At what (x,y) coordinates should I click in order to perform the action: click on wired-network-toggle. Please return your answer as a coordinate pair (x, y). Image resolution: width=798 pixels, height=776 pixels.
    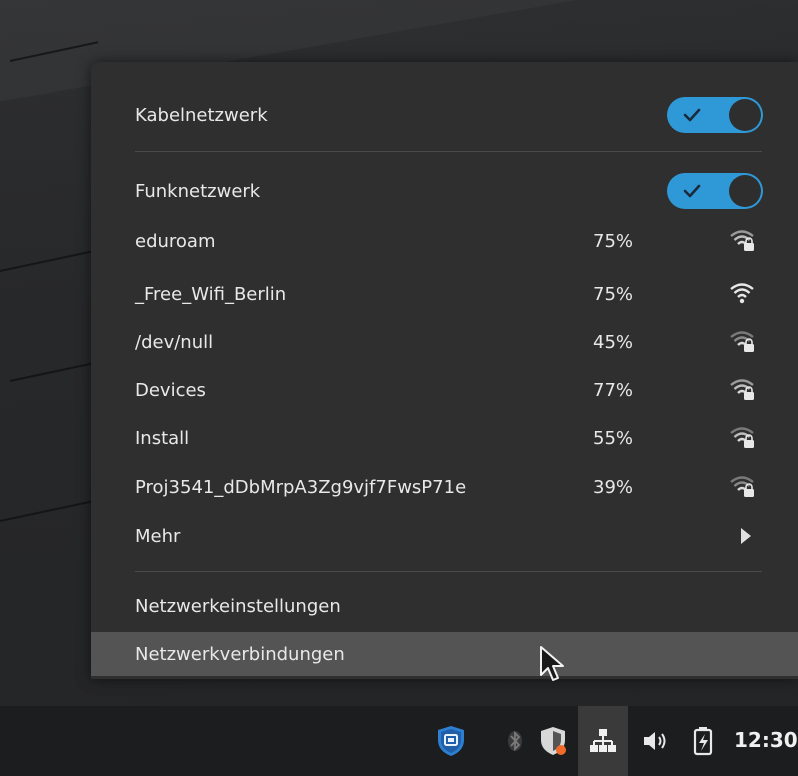
    Looking at the image, I should click on (715, 115).